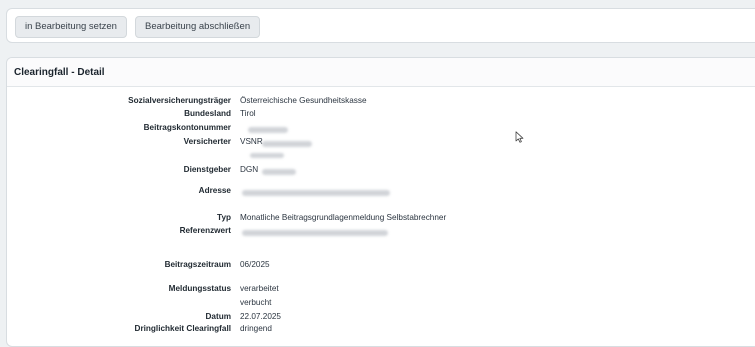 The height and width of the screenshot is (347, 755). What do you see at coordinates (256, 302) in the screenshot?
I see `value-meldungsstatus-2: verbucht` at bounding box center [256, 302].